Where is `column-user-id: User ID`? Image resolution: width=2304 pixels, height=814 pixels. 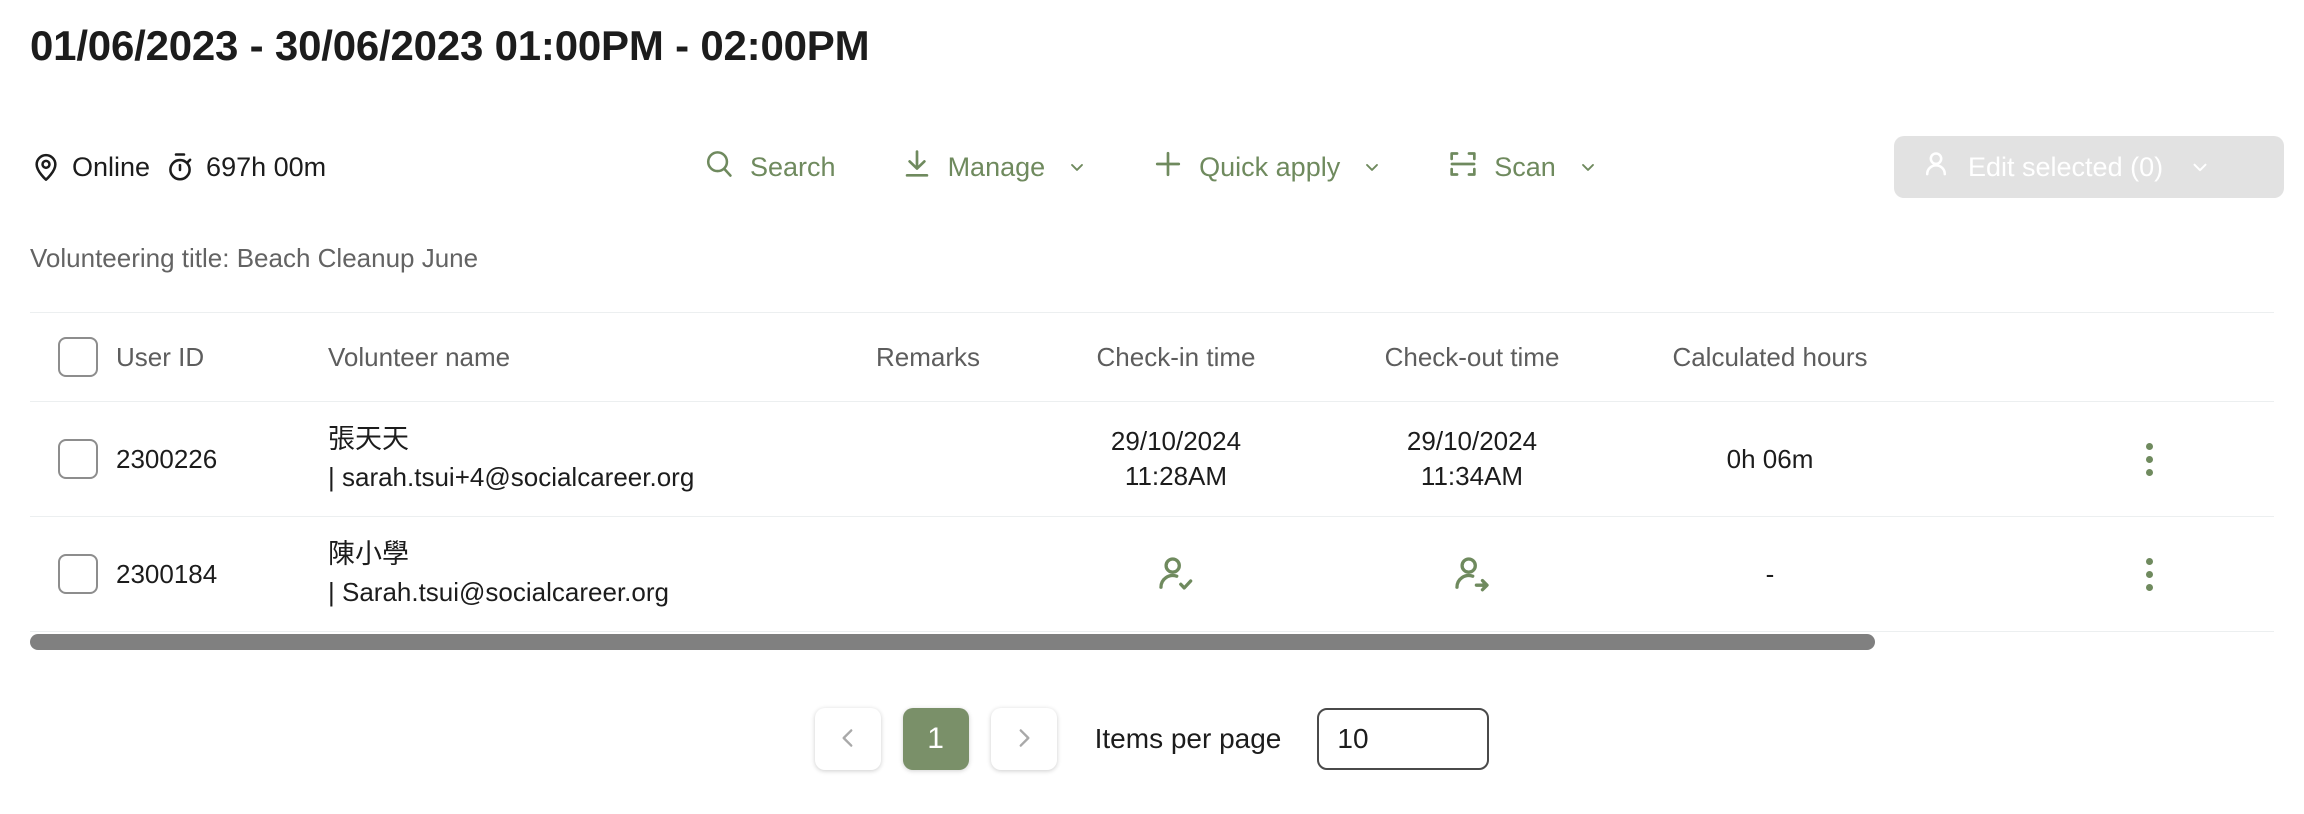 column-user-id: User ID is located at coordinates (222, 357).